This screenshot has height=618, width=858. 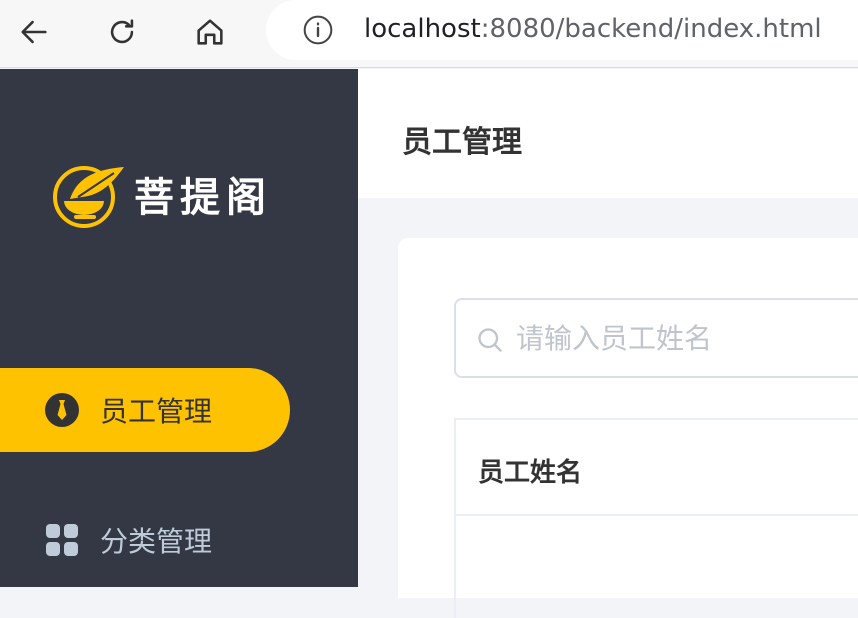 I want to click on search-icon, so click(x=490, y=340).